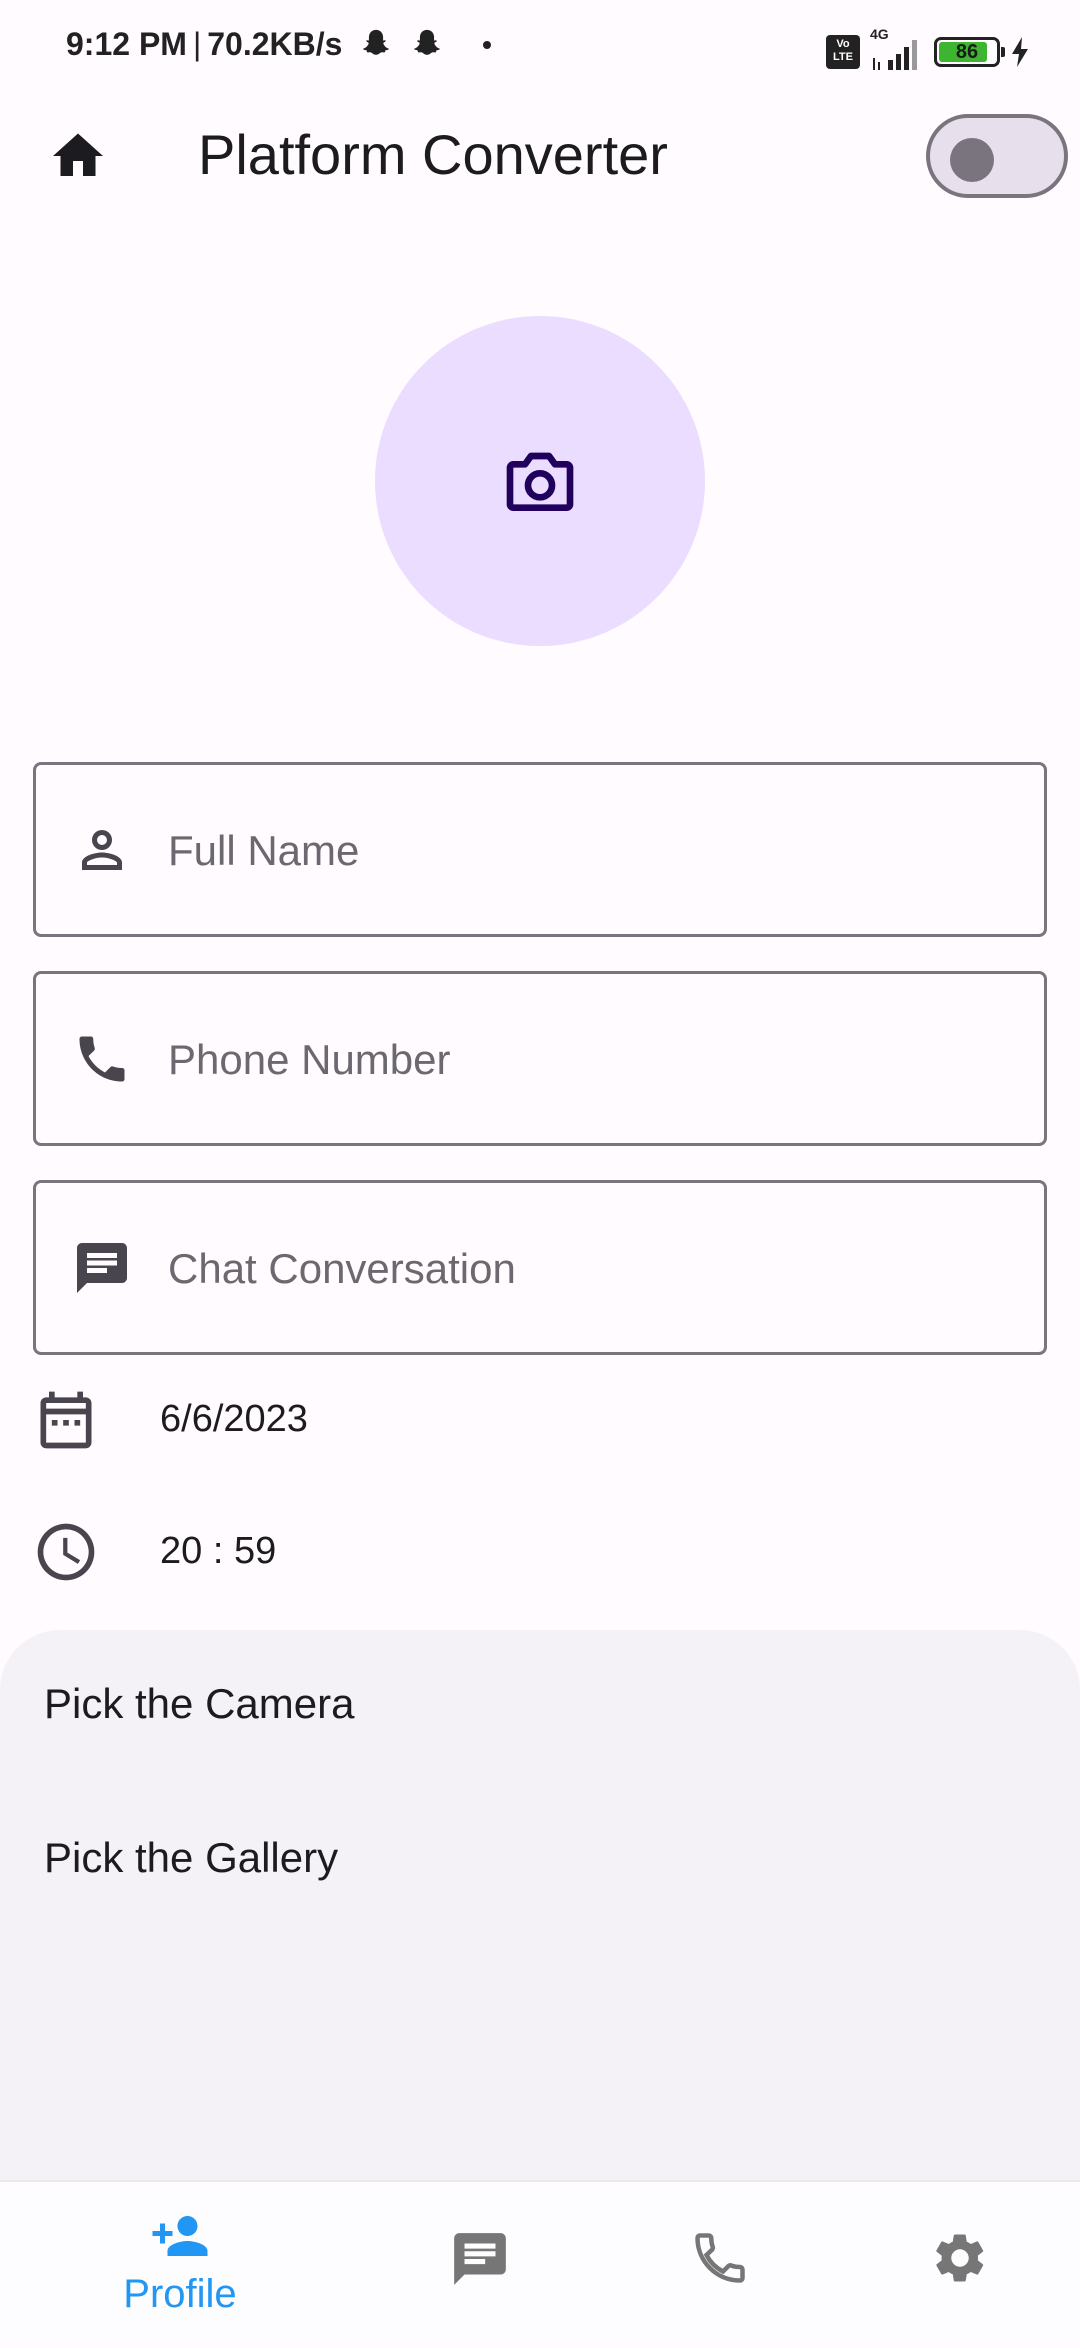  Describe the element at coordinates (480, 2288) in the screenshot. I see `nav-chat` at that location.